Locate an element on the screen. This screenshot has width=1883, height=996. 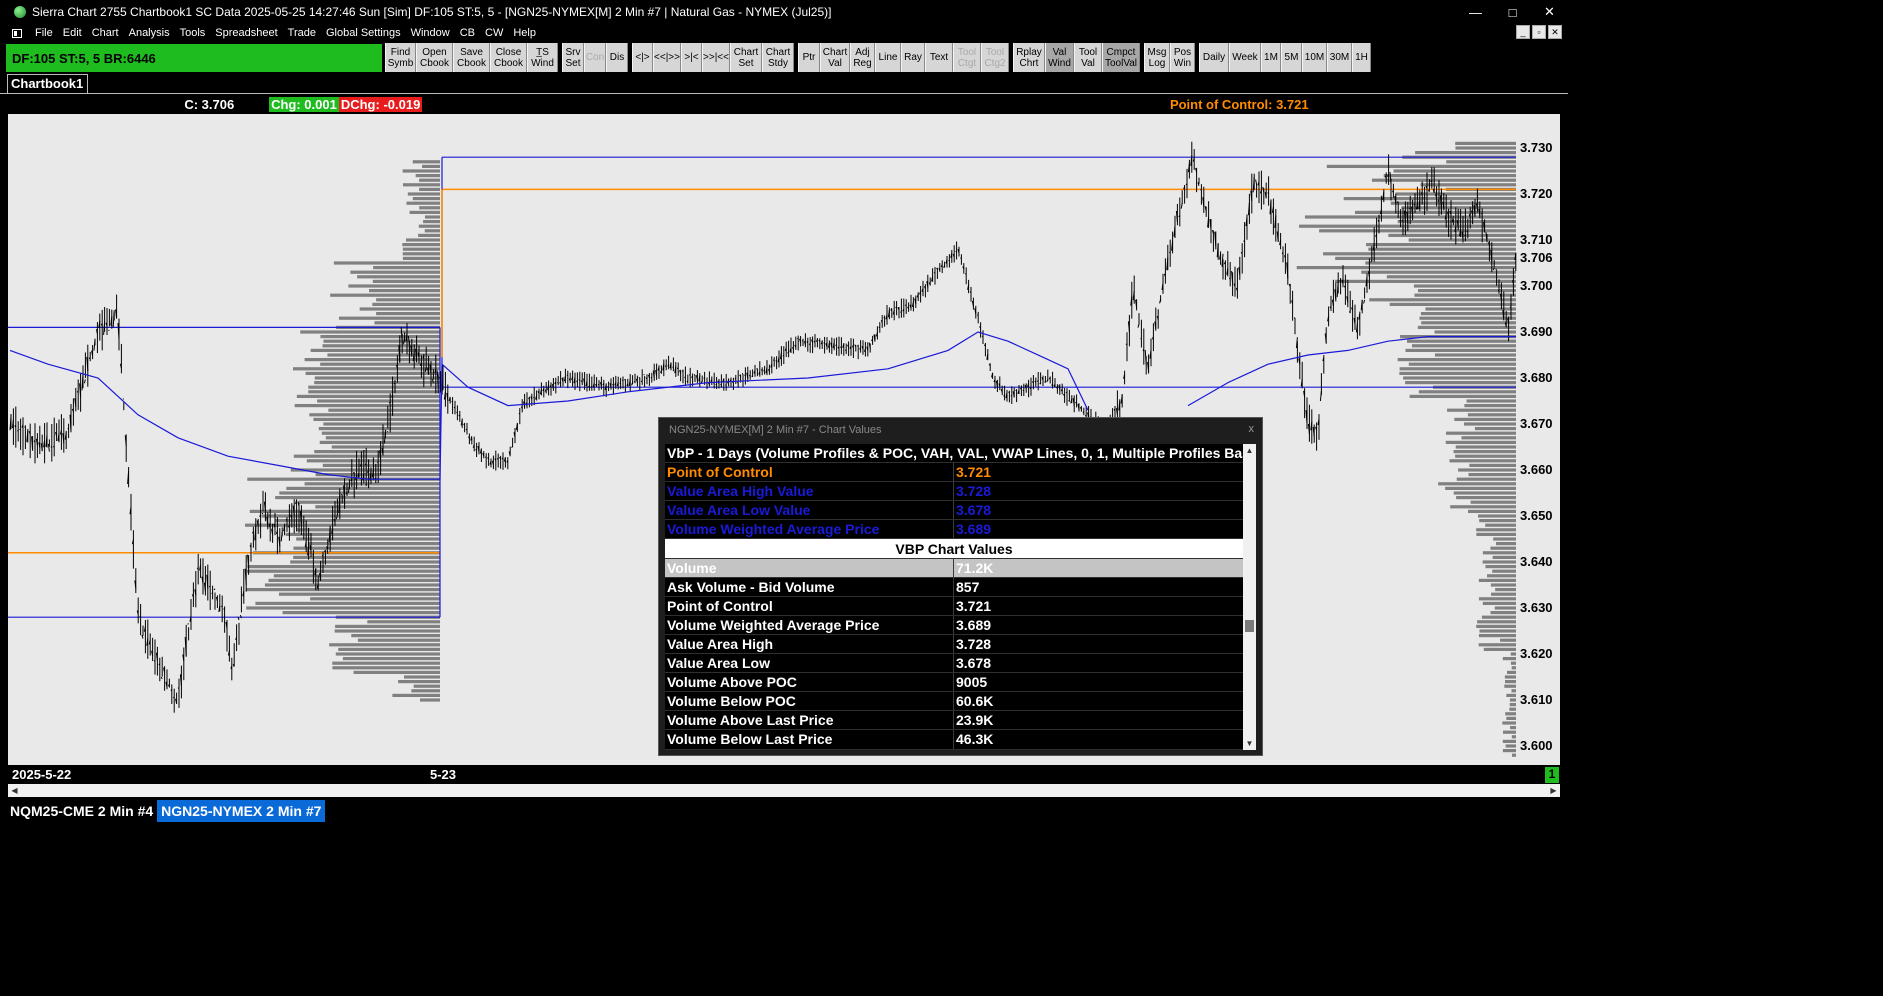
row-value: 3.721 is located at coordinates (974, 472).